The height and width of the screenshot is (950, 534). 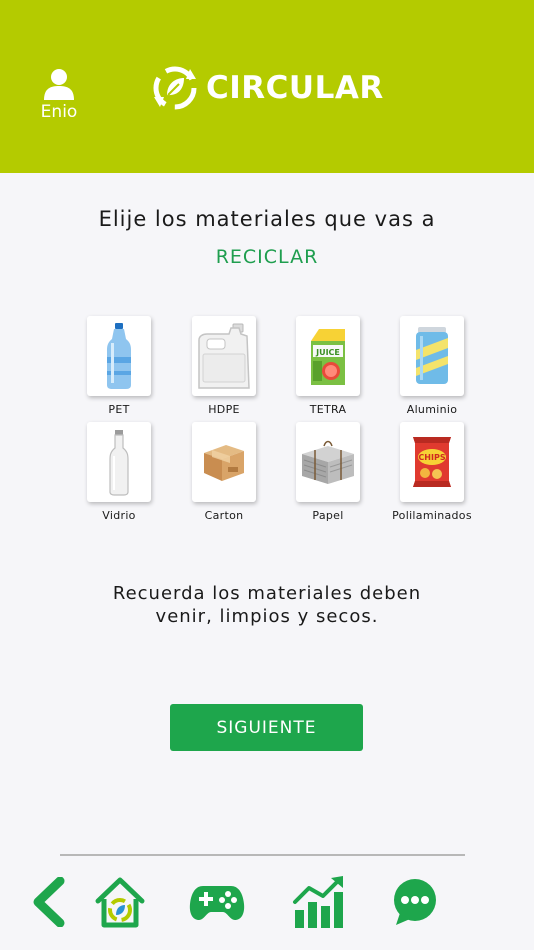 What do you see at coordinates (175, 88) in the screenshot?
I see `recycle-leaf-logo-icon` at bounding box center [175, 88].